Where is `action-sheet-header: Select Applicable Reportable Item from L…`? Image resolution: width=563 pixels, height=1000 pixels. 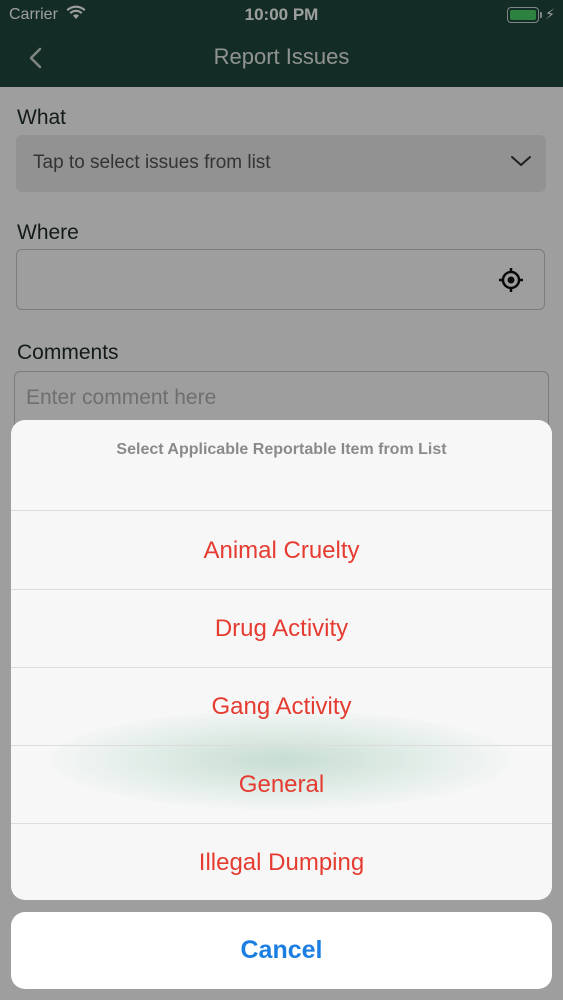 action-sheet-header: Select Applicable Reportable Item from L… is located at coordinates (281, 465).